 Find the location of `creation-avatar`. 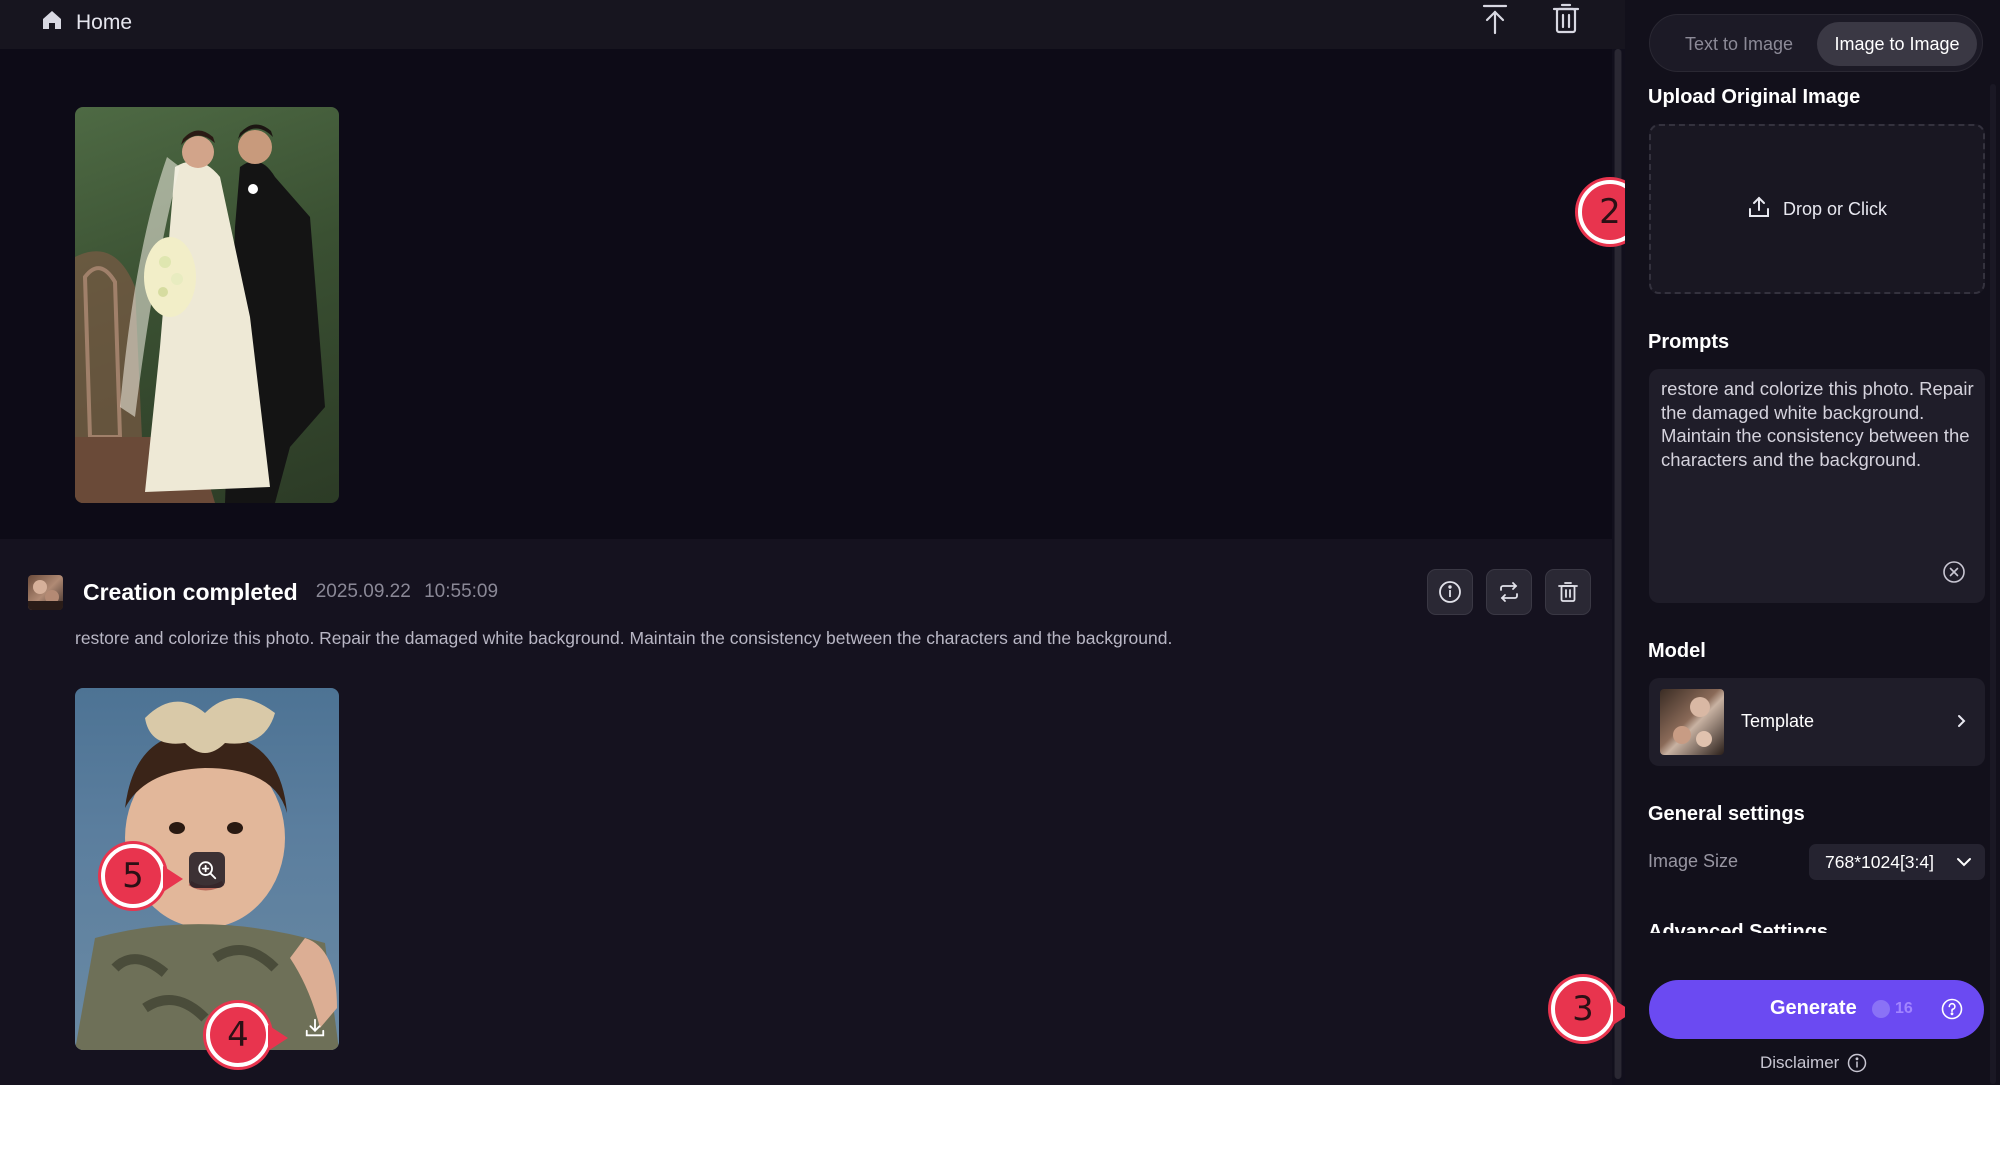

creation-avatar is located at coordinates (45, 592).